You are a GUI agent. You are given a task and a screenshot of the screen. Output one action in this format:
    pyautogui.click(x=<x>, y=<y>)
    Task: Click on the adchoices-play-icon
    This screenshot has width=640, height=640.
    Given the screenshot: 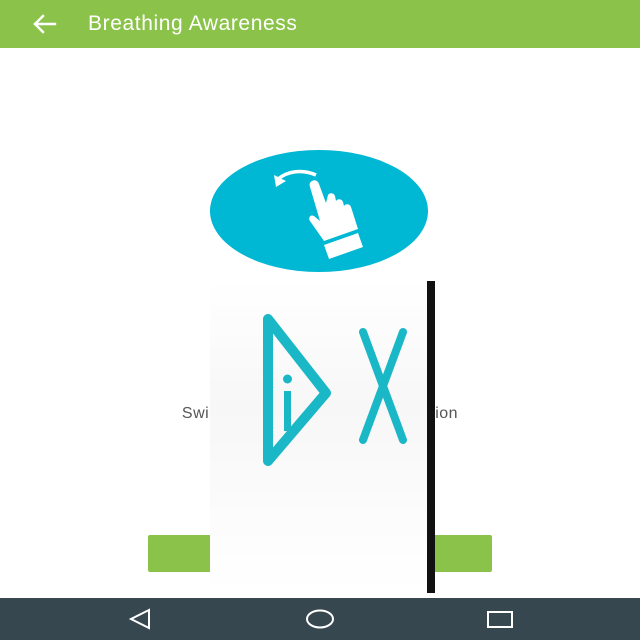 What is the action you would take?
    pyautogui.click(x=297, y=391)
    